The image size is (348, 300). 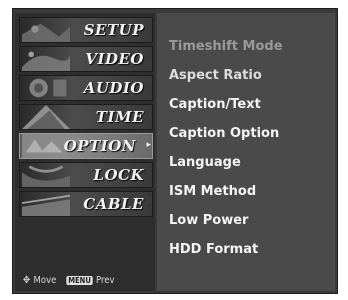 I want to click on menu-item-label: LOCK, so click(x=118, y=175).